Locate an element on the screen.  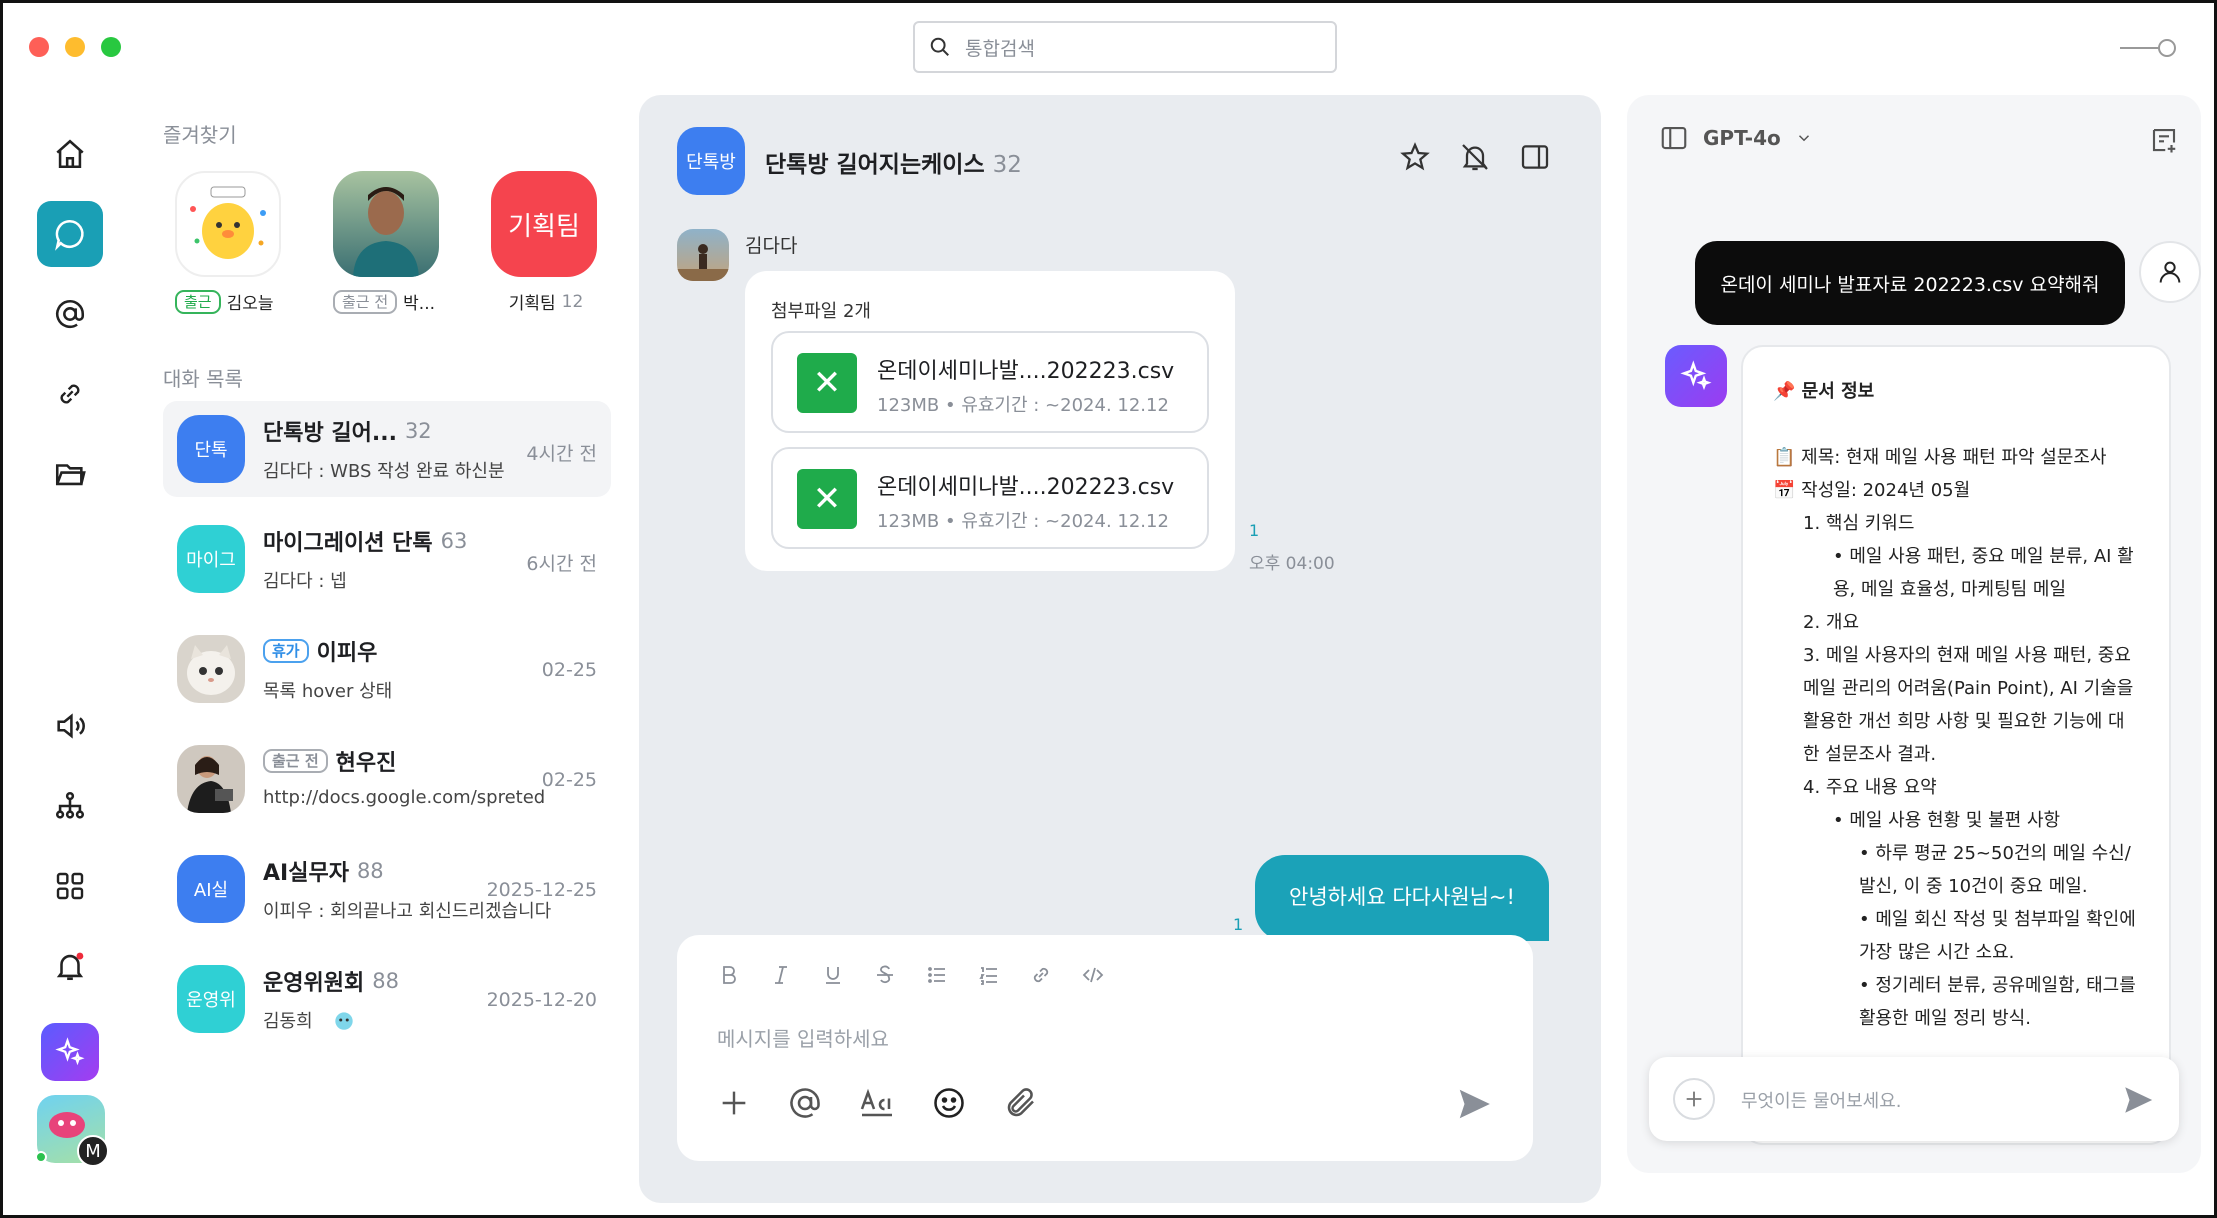
file-name: 온데이세미나발....202223.csv is located at coordinates (1026, 487).